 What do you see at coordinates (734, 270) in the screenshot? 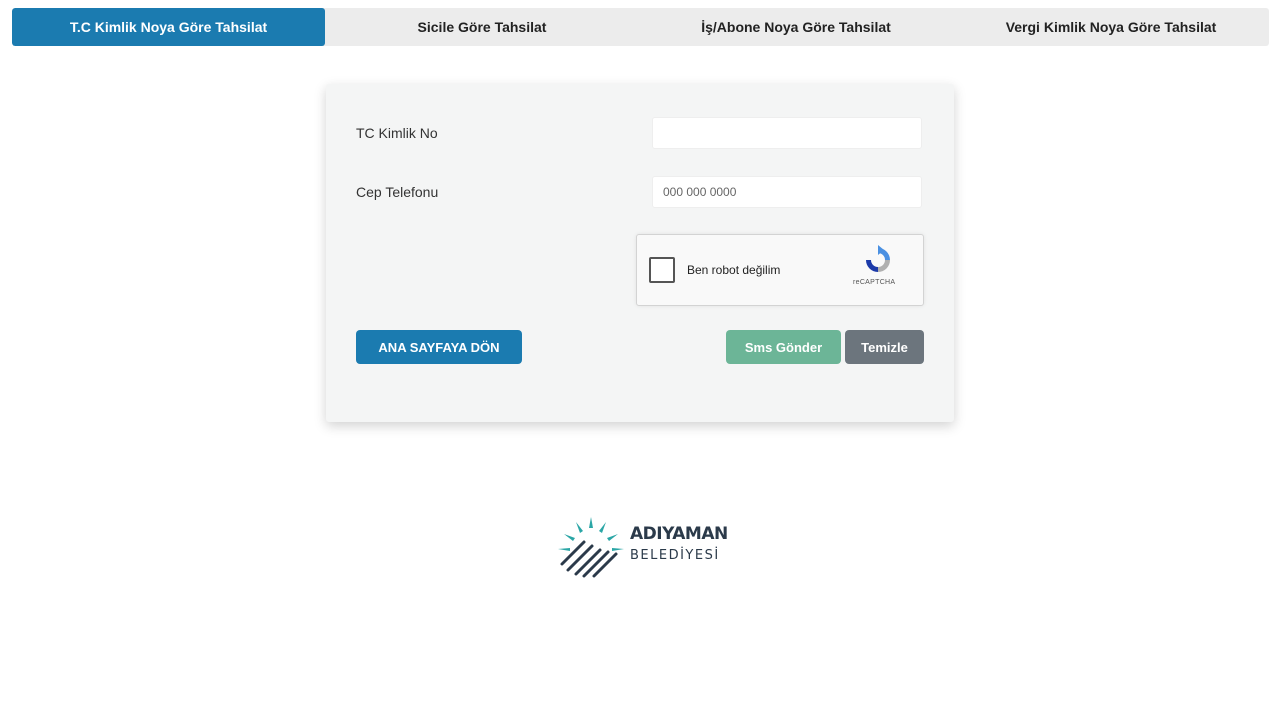
I see `recaptcha-label: Ben robot değilim` at bounding box center [734, 270].